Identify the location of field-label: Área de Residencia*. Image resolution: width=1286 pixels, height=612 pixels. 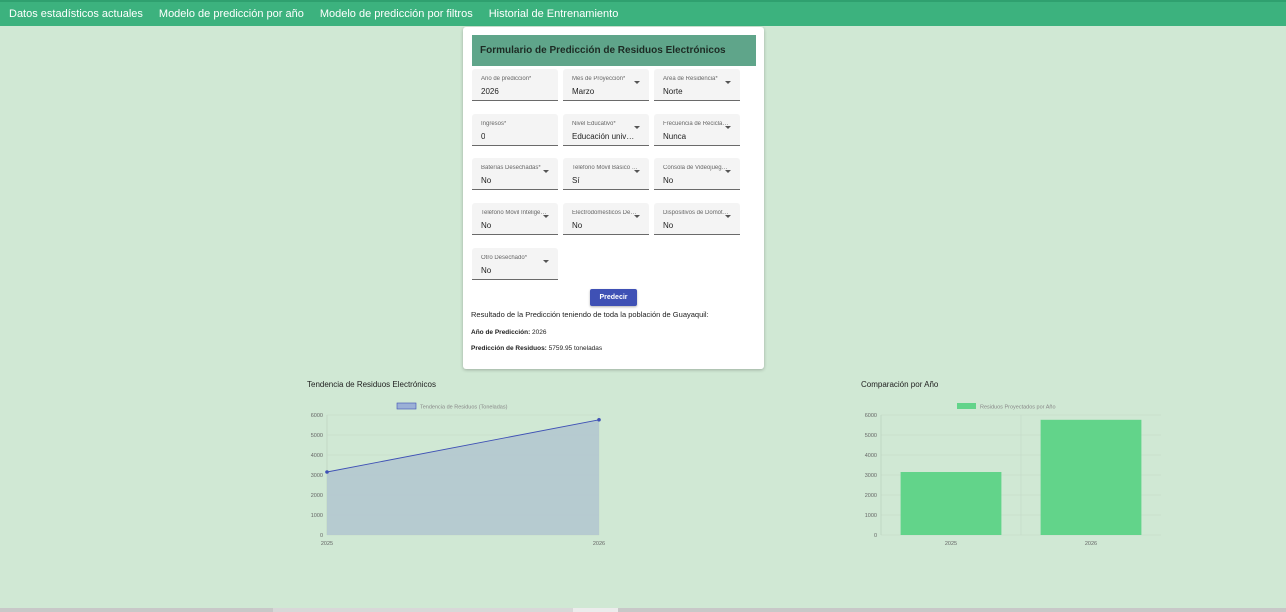
(690, 79).